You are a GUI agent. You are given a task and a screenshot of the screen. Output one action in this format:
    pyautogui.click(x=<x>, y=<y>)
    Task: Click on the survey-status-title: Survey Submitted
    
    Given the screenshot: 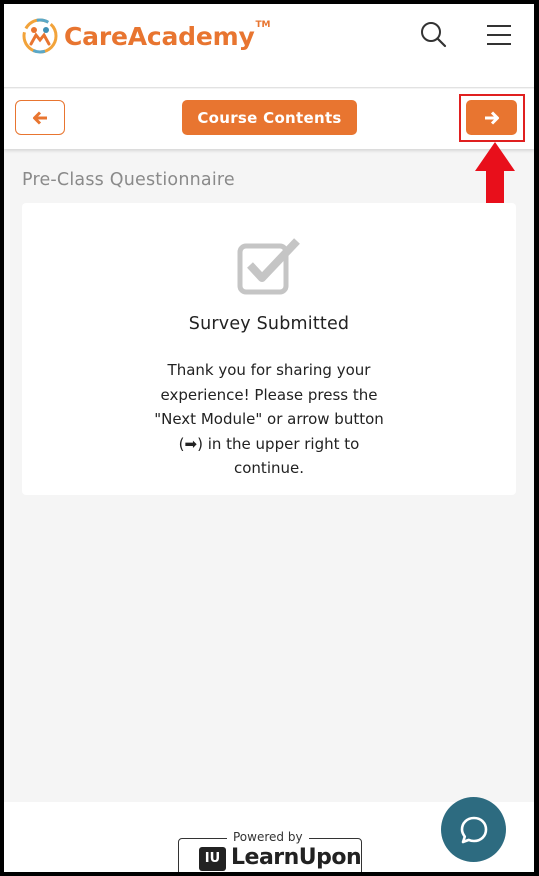 What is the action you would take?
    pyautogui.click(x=269, y=324)
    